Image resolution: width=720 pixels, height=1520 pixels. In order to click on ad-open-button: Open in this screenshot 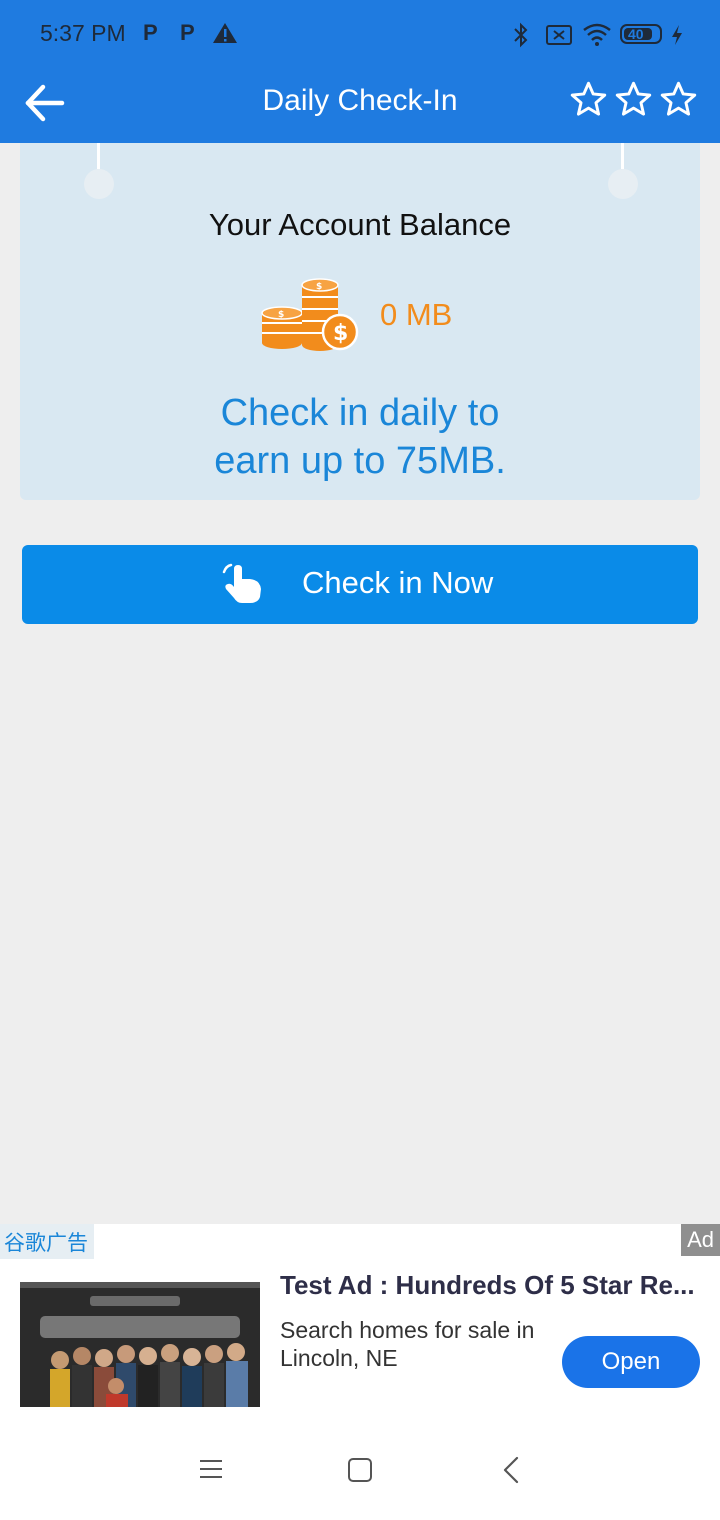, I will do `click(631, 1362)`.